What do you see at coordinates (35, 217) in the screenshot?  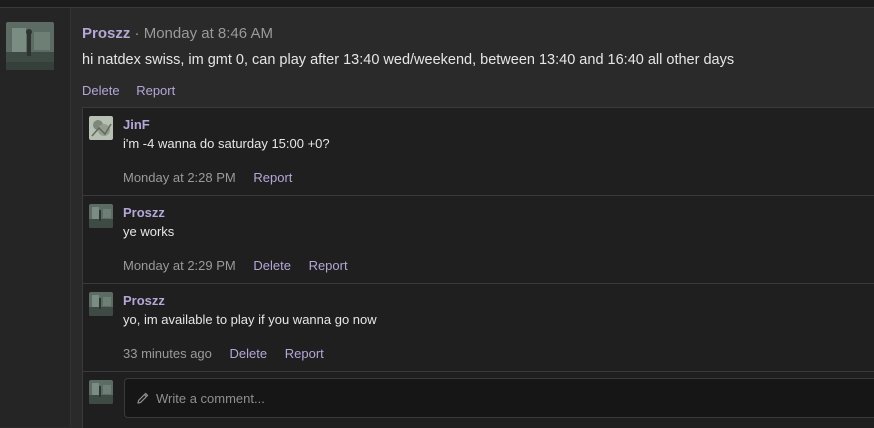 I see `left-gutter` at bounding box center [35, 217].